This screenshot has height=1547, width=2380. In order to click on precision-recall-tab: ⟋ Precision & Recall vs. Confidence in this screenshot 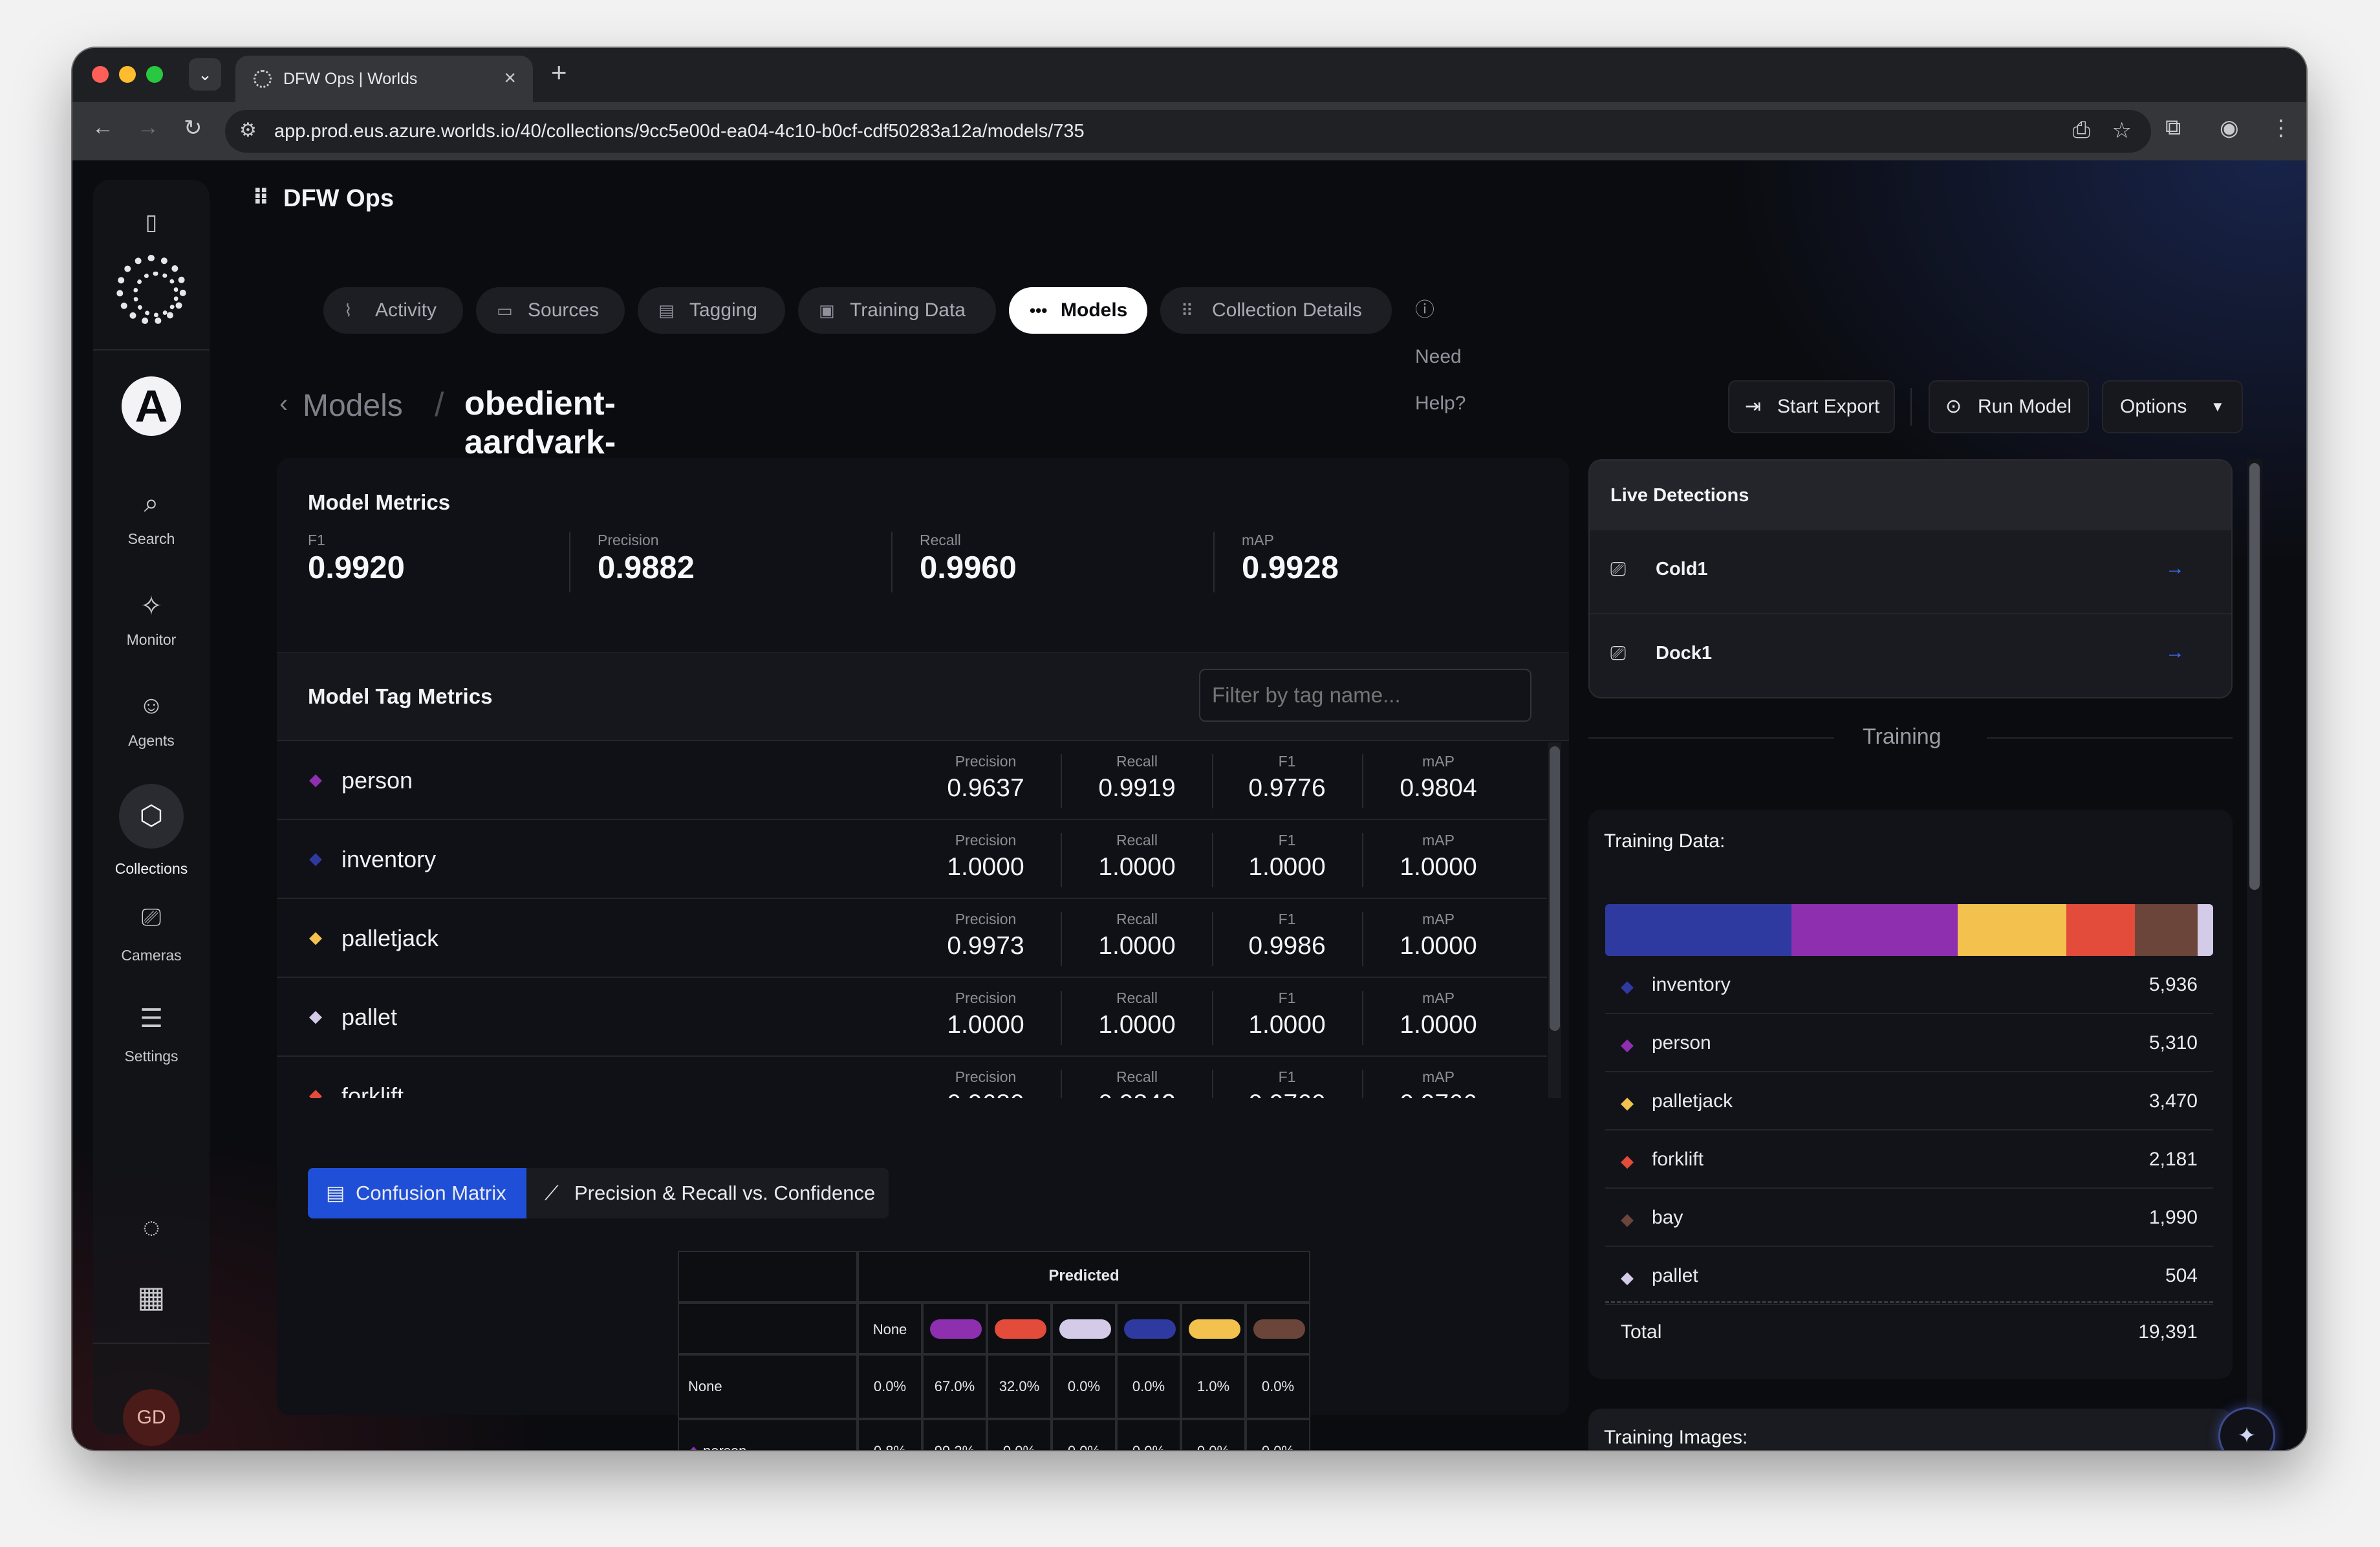, I will do `click(707, 1193)`.